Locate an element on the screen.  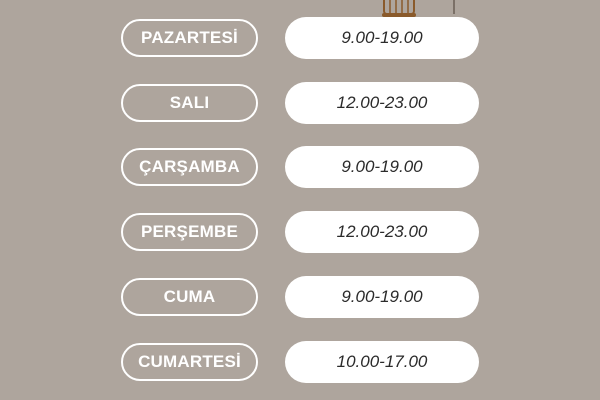
schedule-row: CUMARTESİ 10.00-17.00 is located at coordinates (300, 363).